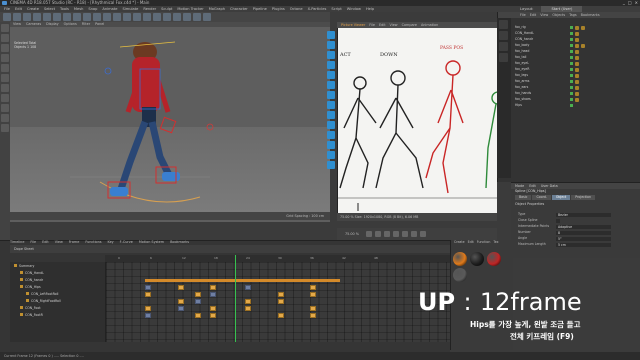 This screenshot has width=640, height=360. What do you see at coordinates (167, 17) in the screenshot?
I see `array-icon` at bounding box center [167, 17].